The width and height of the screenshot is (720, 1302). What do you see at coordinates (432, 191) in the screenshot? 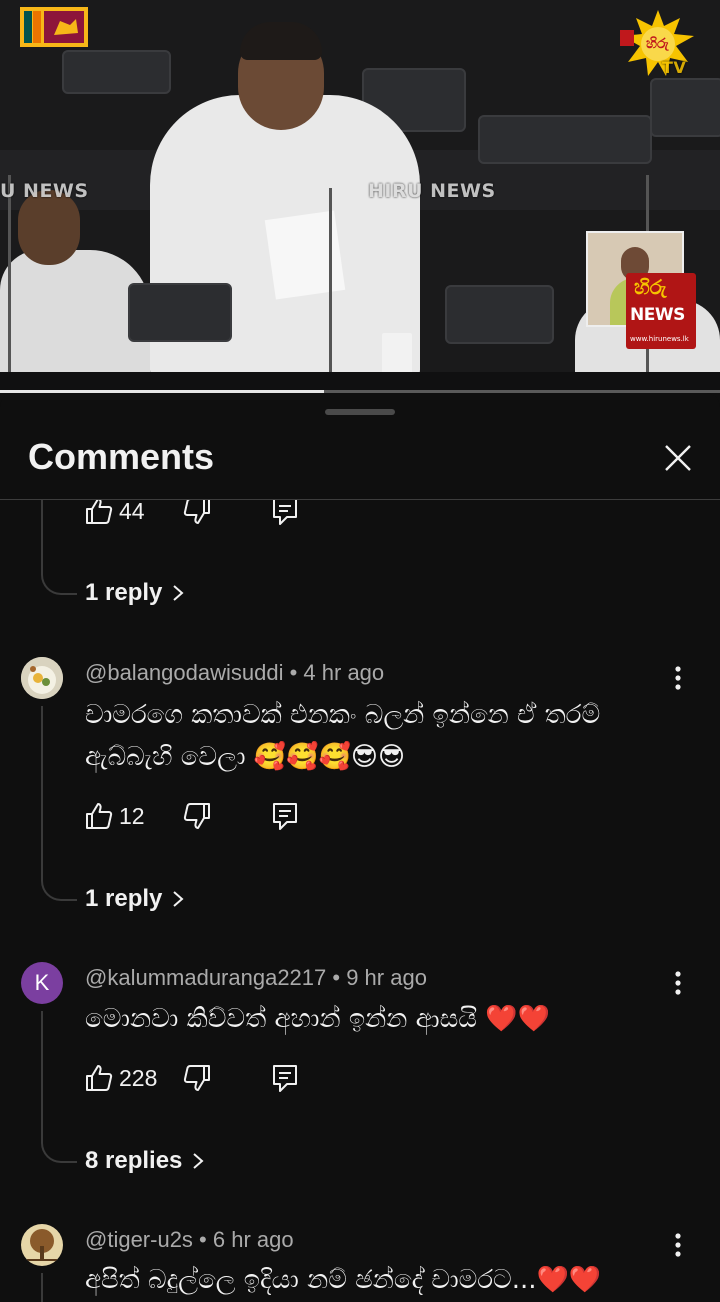
I see `watermark-center: HIRU NEWS` at bounding box center [432, 191].